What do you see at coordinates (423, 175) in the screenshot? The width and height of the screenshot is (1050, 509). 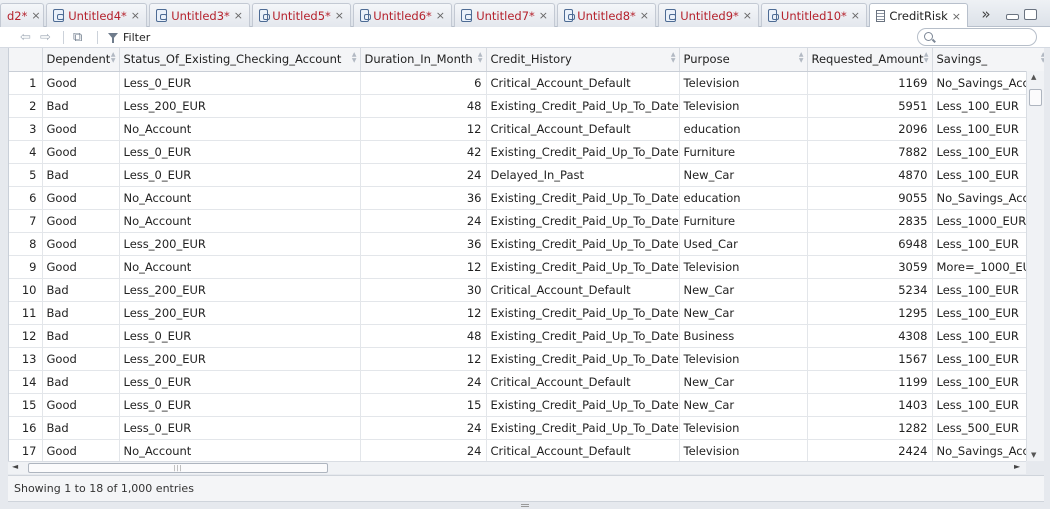 I see `table-cell: 24` at bounding box center [423, 175].